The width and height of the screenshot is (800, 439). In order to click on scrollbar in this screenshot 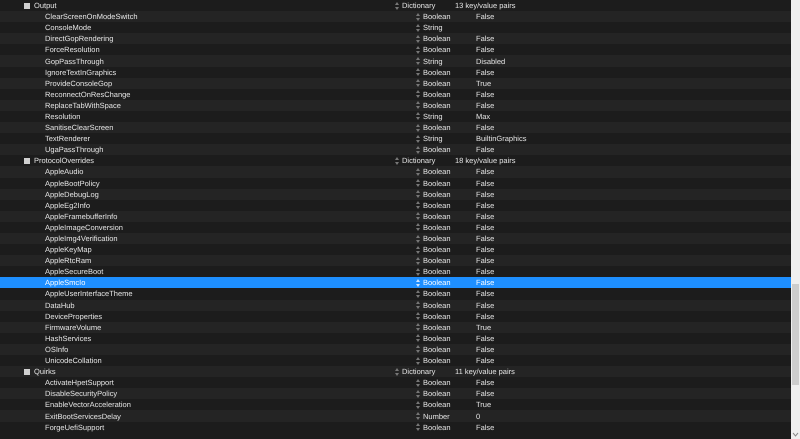, I will do `click(795, 219)`.